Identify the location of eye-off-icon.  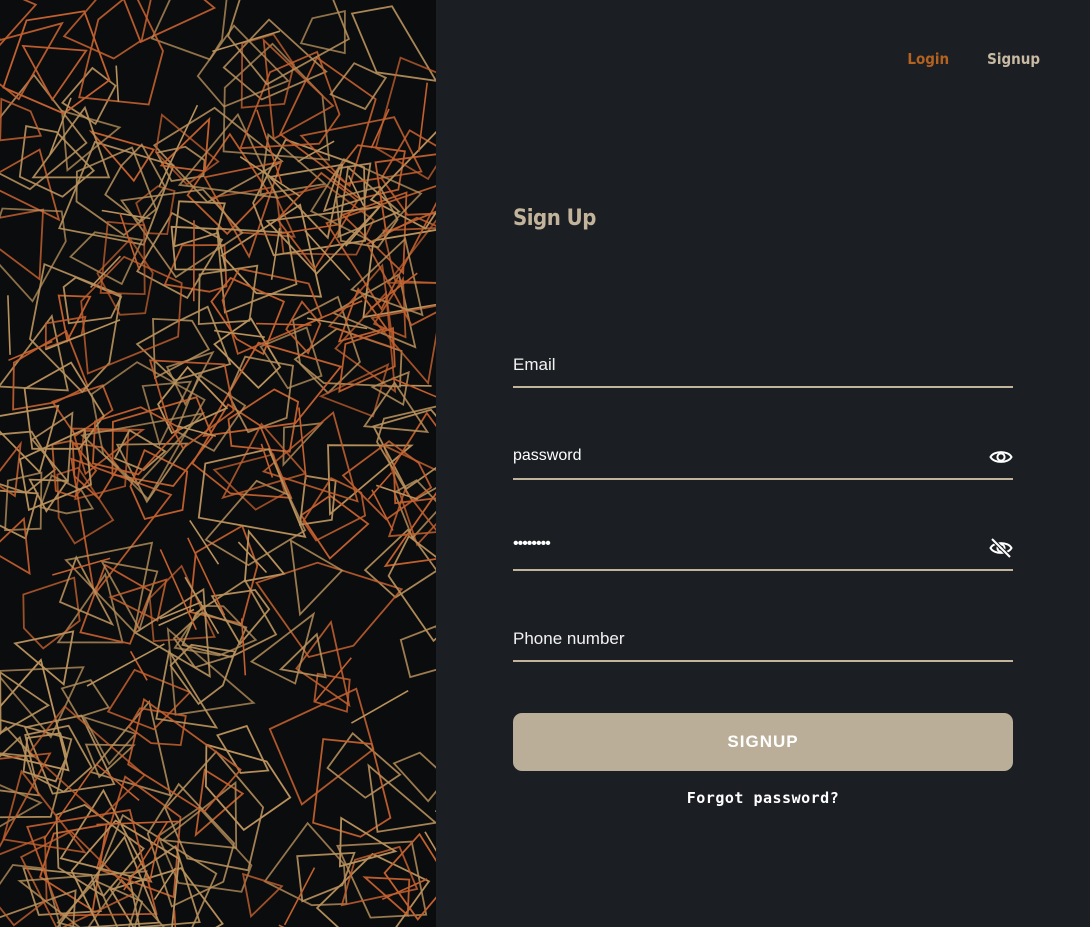
(1001, 548).